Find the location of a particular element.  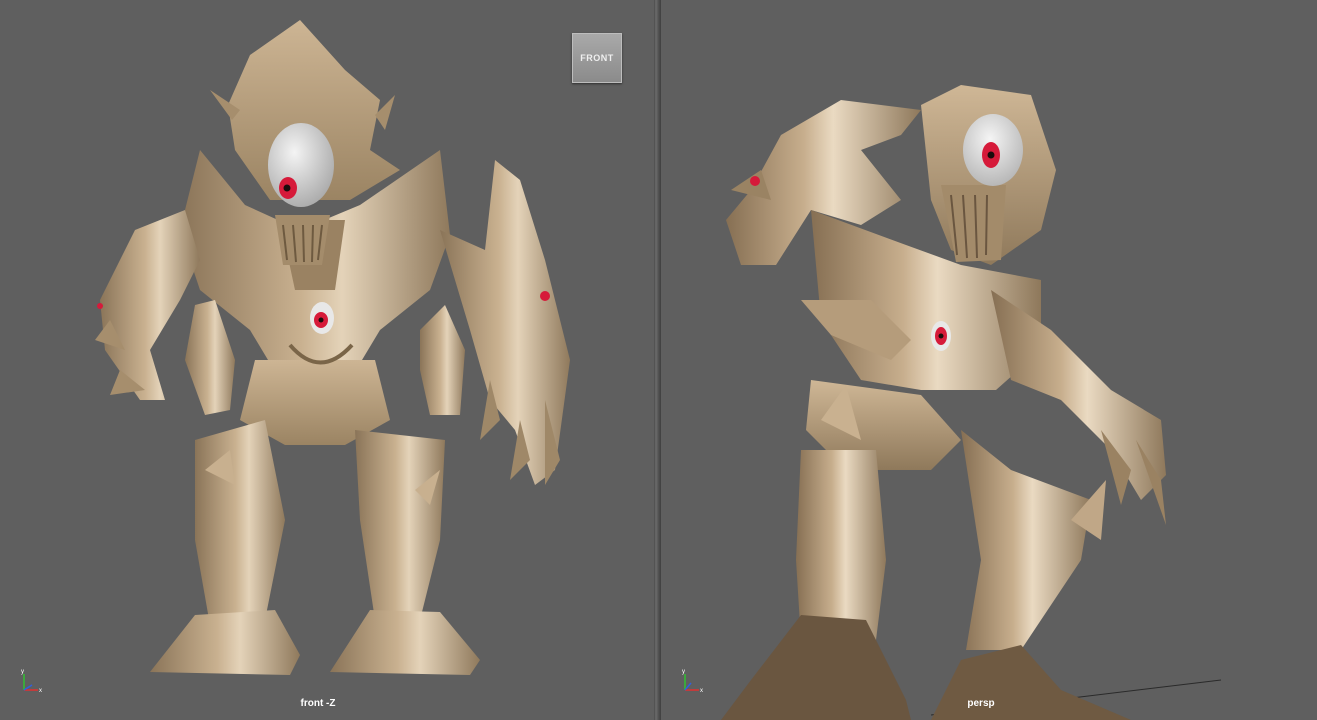

view-cube-icon: FRONT is located at coordinates (597, 58).